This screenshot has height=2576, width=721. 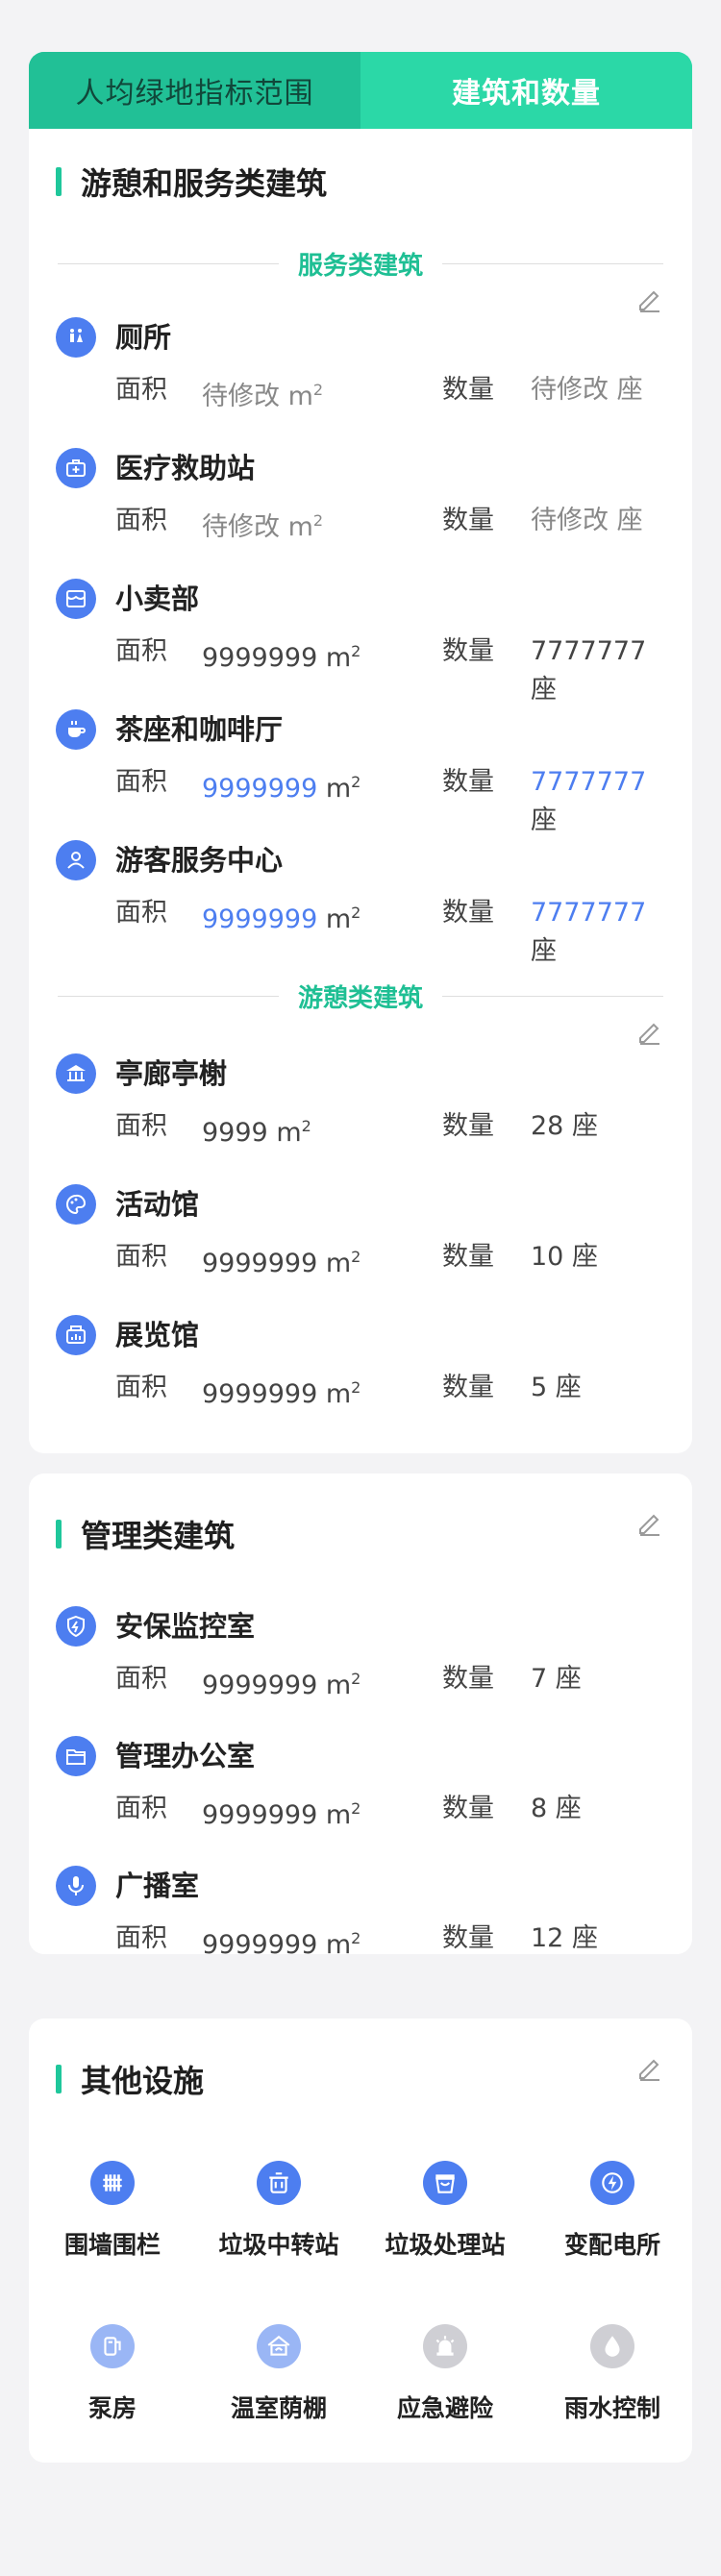 What do you see at coordinates (199, 861) in the screenshot?
I see `building-name: 游客服务中心` at bounding box center [199, 861].